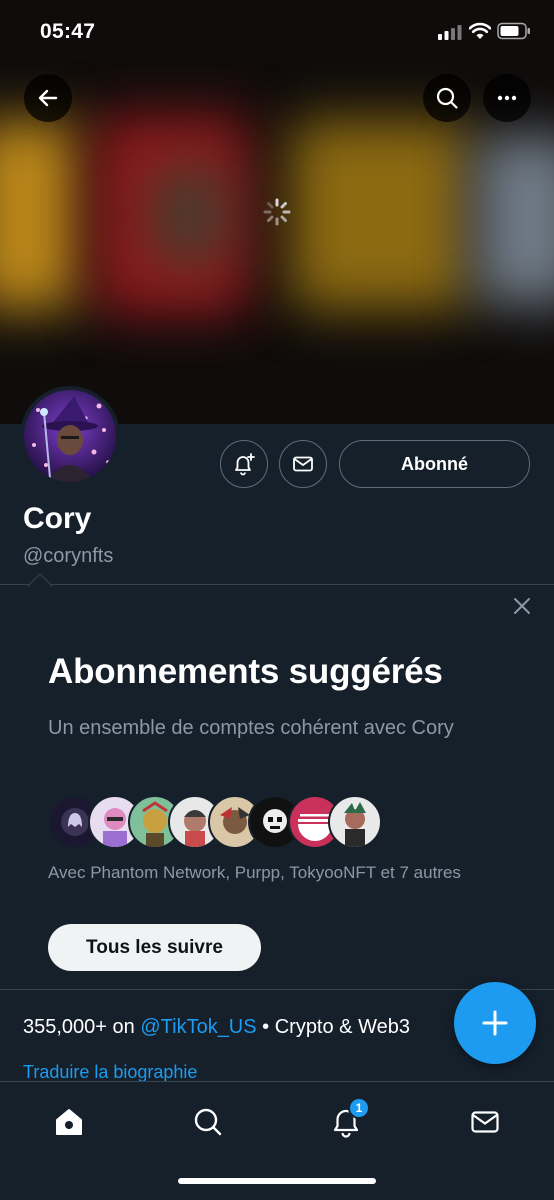 The image size is (554, 1200). What do you see at coordinates (110, 1072) in the screenshot?
I see `translate-bio-link: Traduire la biographie` at bounding box center [110, 1072].